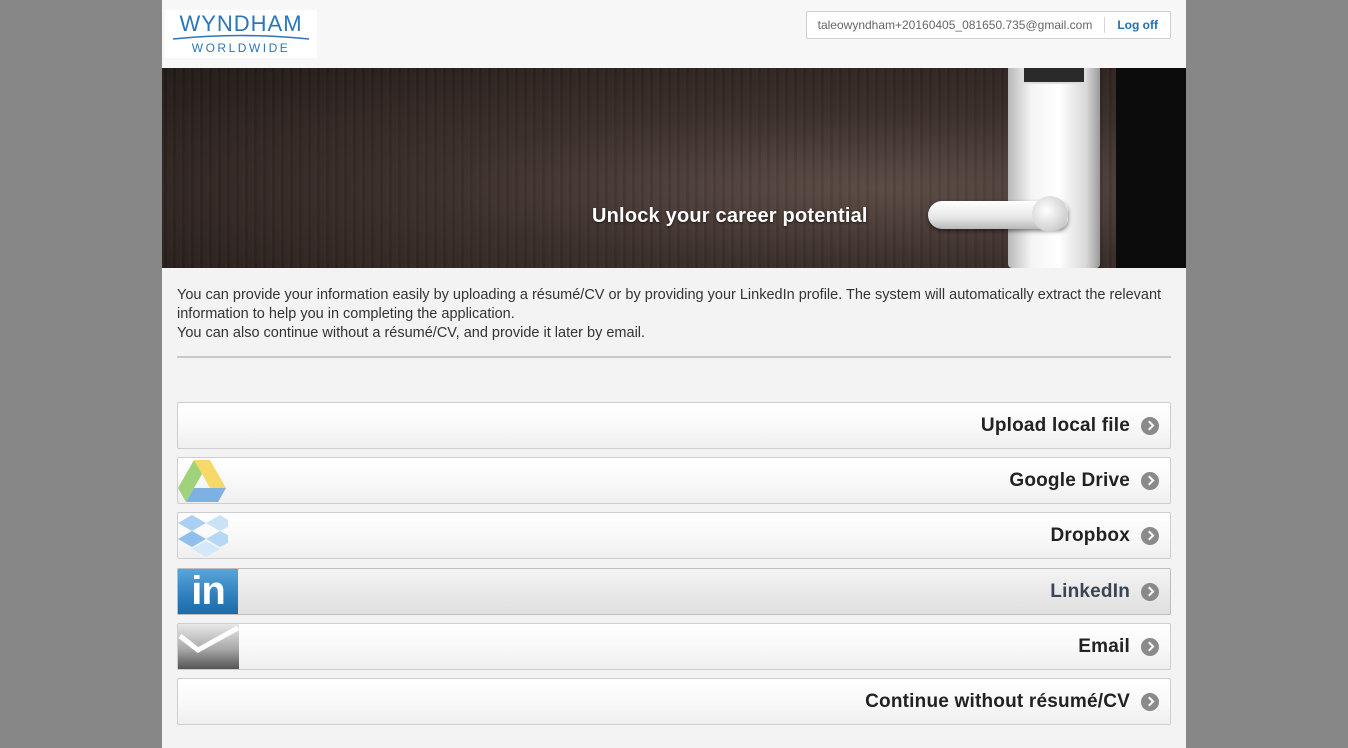 The height and width of the screenshot is (748, 1348). What do you see at coordinates (202, 481) in the screenshot?
I see `google-drive-icon` at bounding box center [202, 481].